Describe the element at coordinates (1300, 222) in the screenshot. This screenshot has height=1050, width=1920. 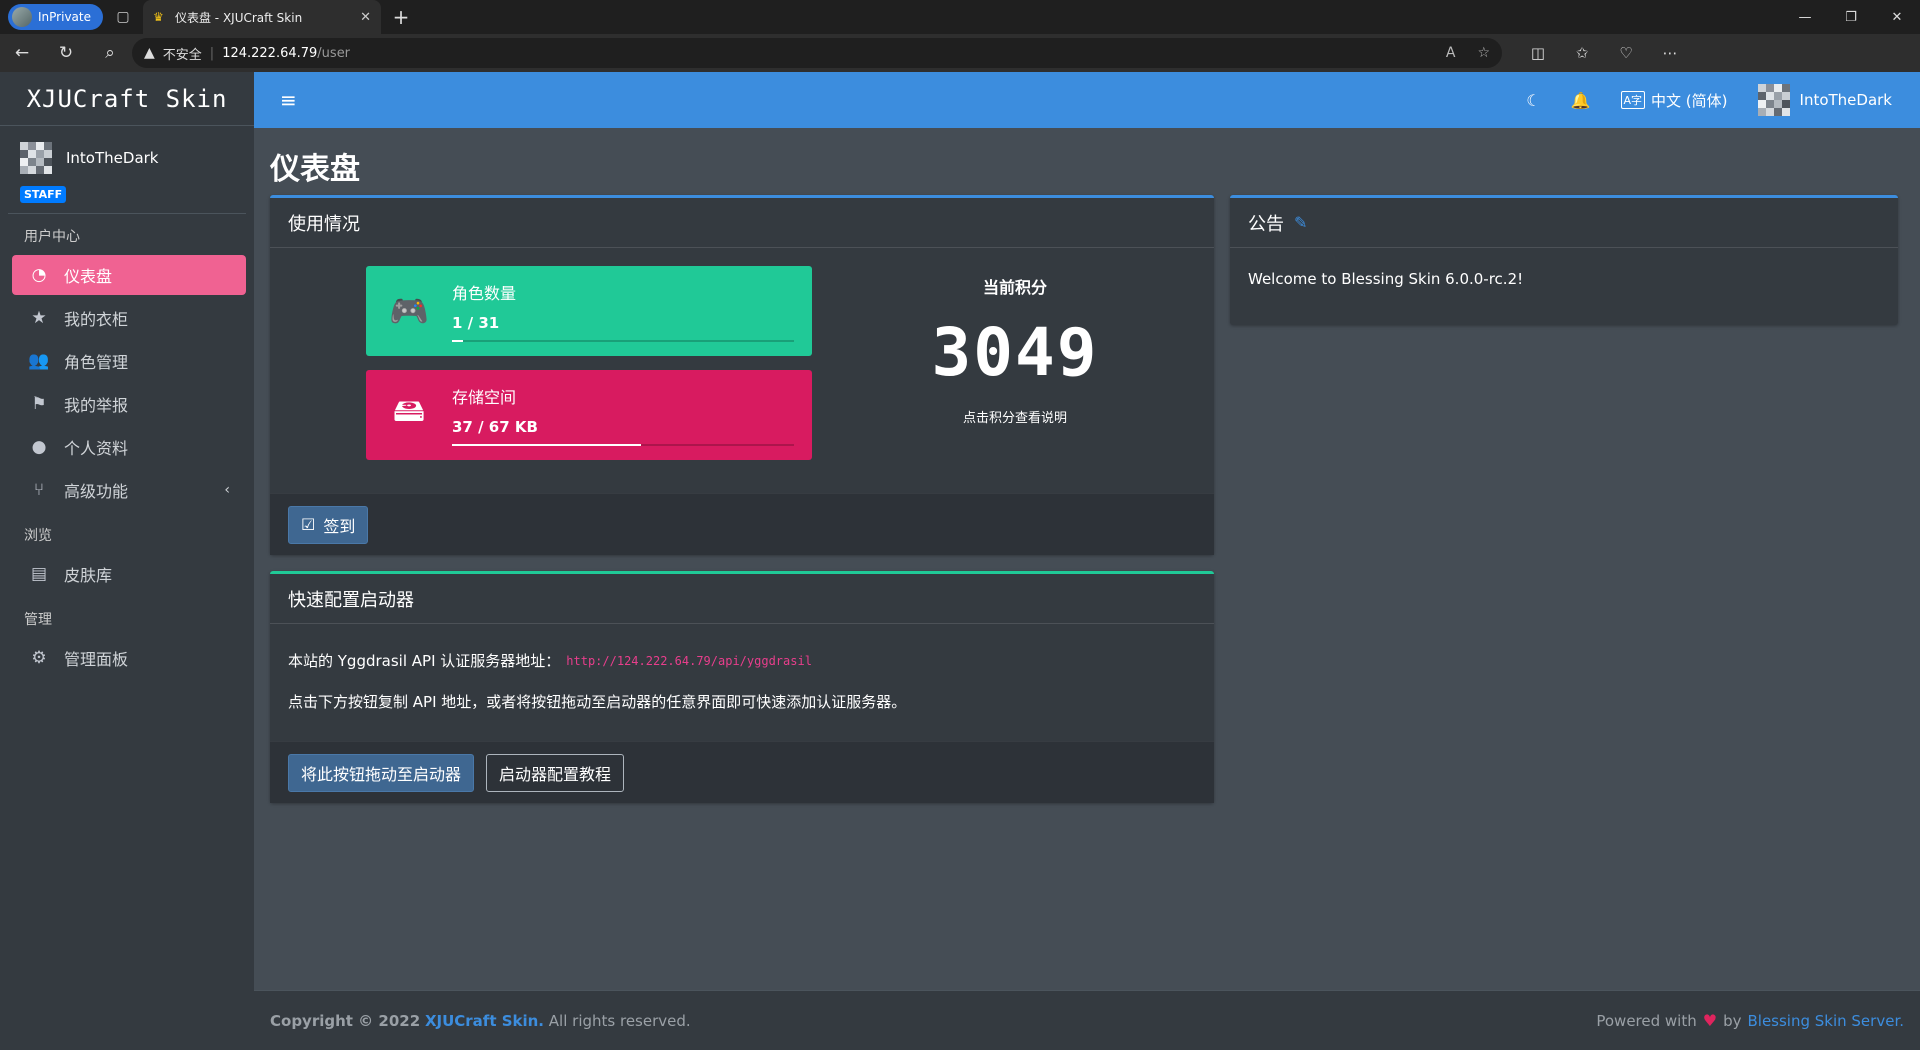
I see `edit-icon: ✎` at that location.